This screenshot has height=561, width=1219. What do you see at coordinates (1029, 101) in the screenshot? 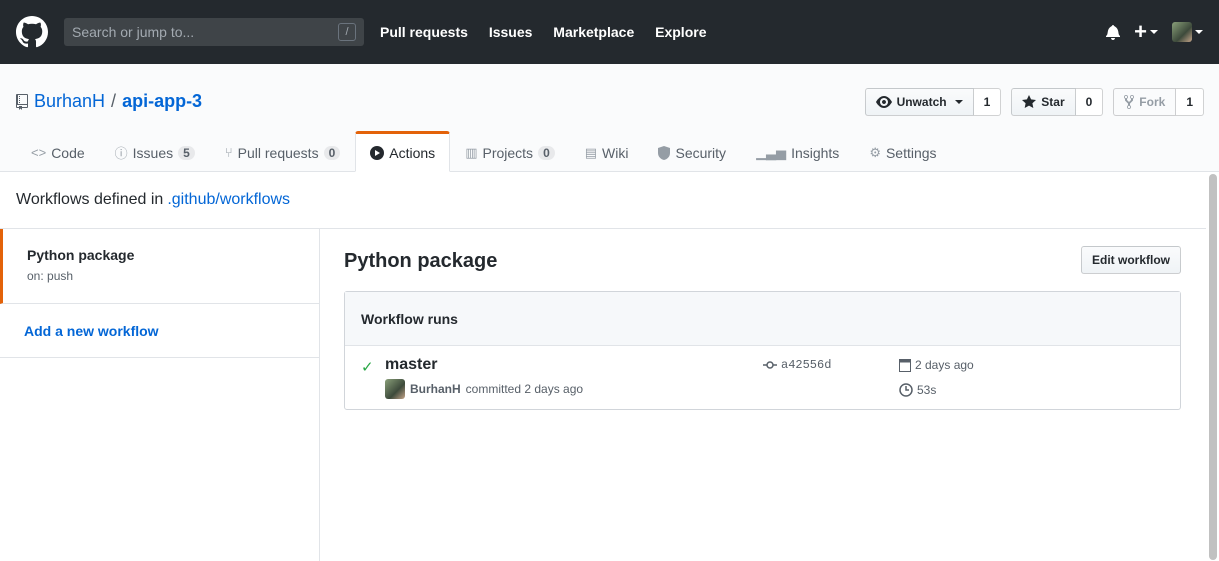
I see `star-icon` at bounding box center [1029, 101].